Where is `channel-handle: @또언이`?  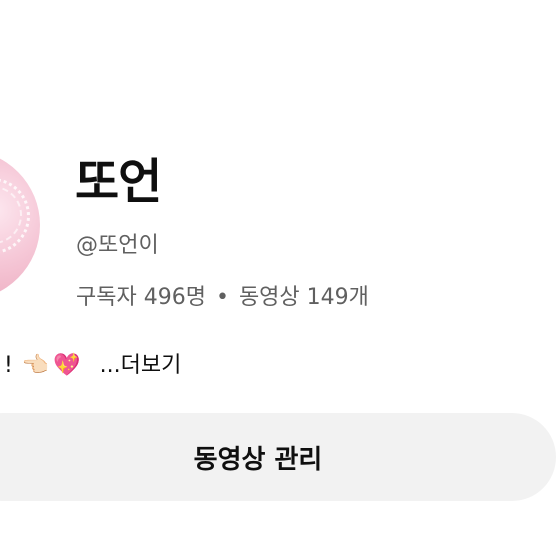 channel-handle: @또언이 is located at coordinates (117, 245).